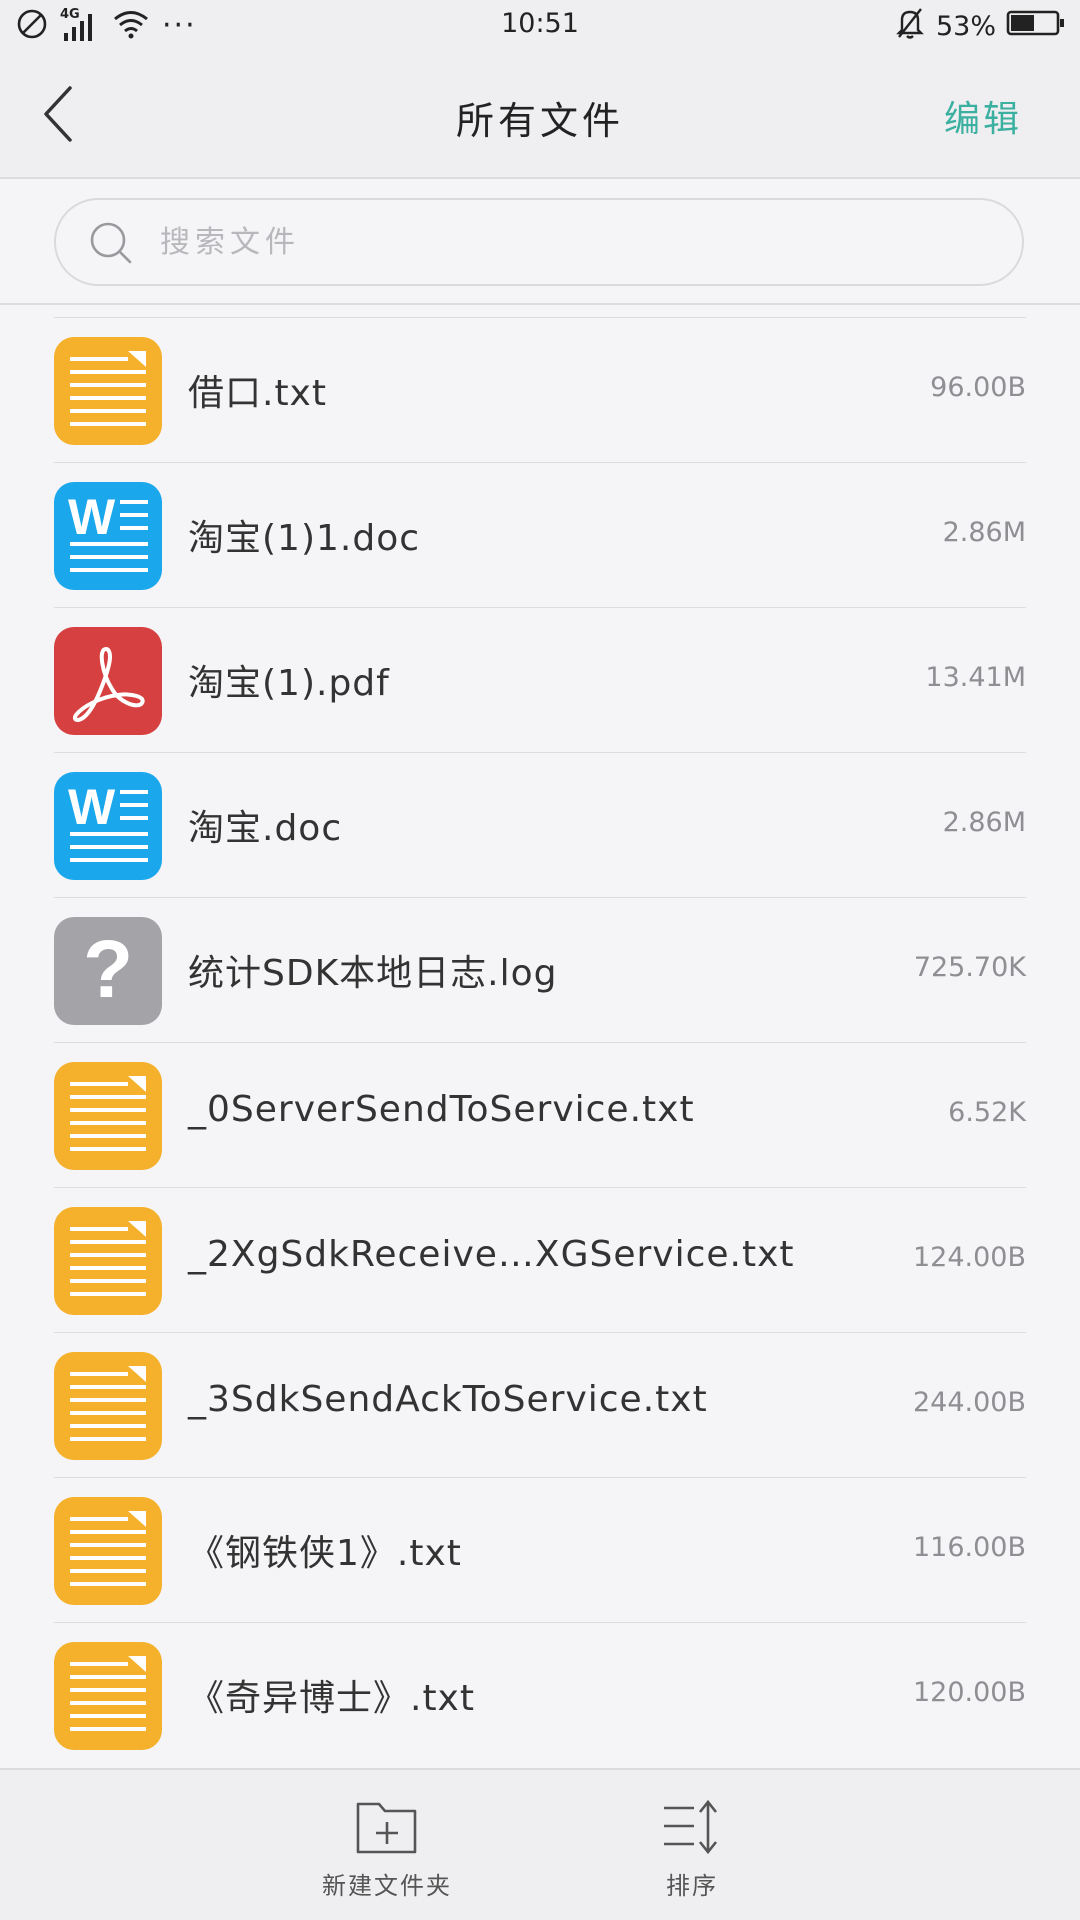 This screenshot has height=1920, width=1080. I want to click on file-size: 6.52K, so click(987, 1112).